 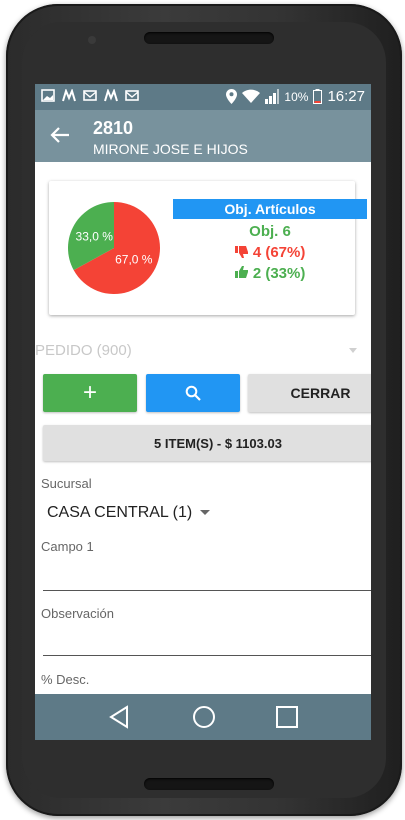 I want to click on location-icon, so click(x=232, y=96).